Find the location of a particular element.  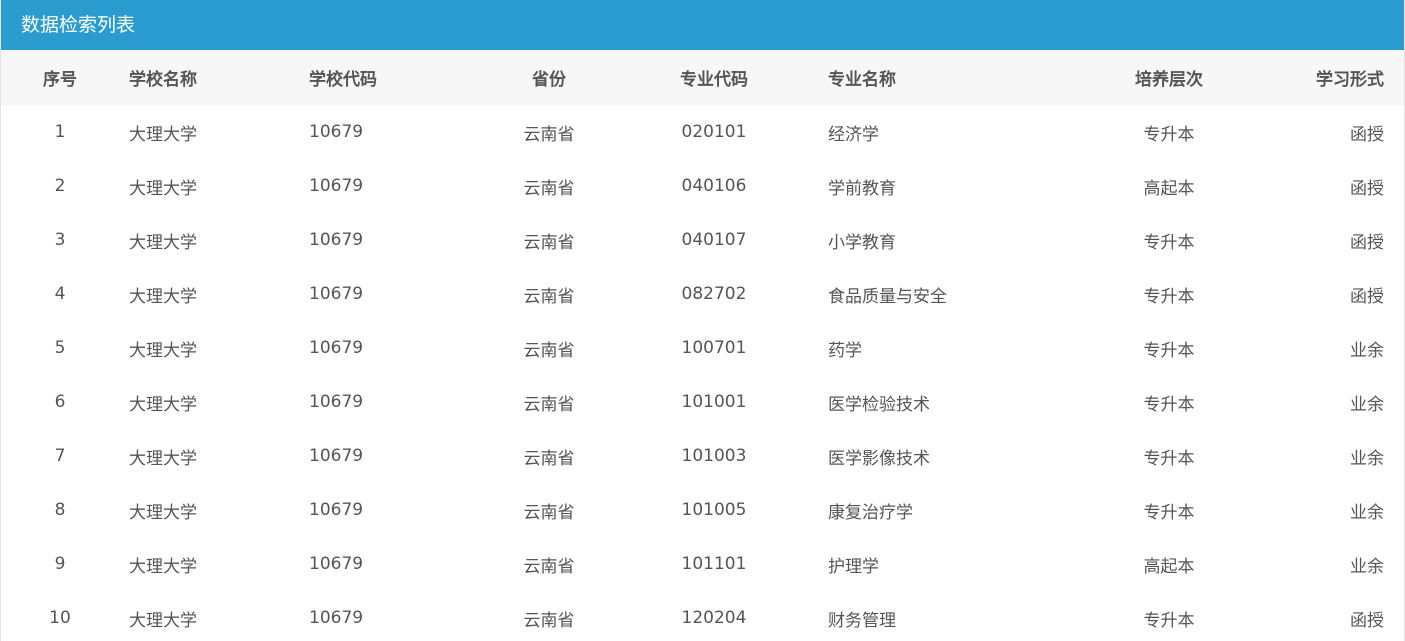

table-row: 2 大理大学 10679 云南省 040106 学前教育 高起本 函授 is located at coordinates (702, 186).